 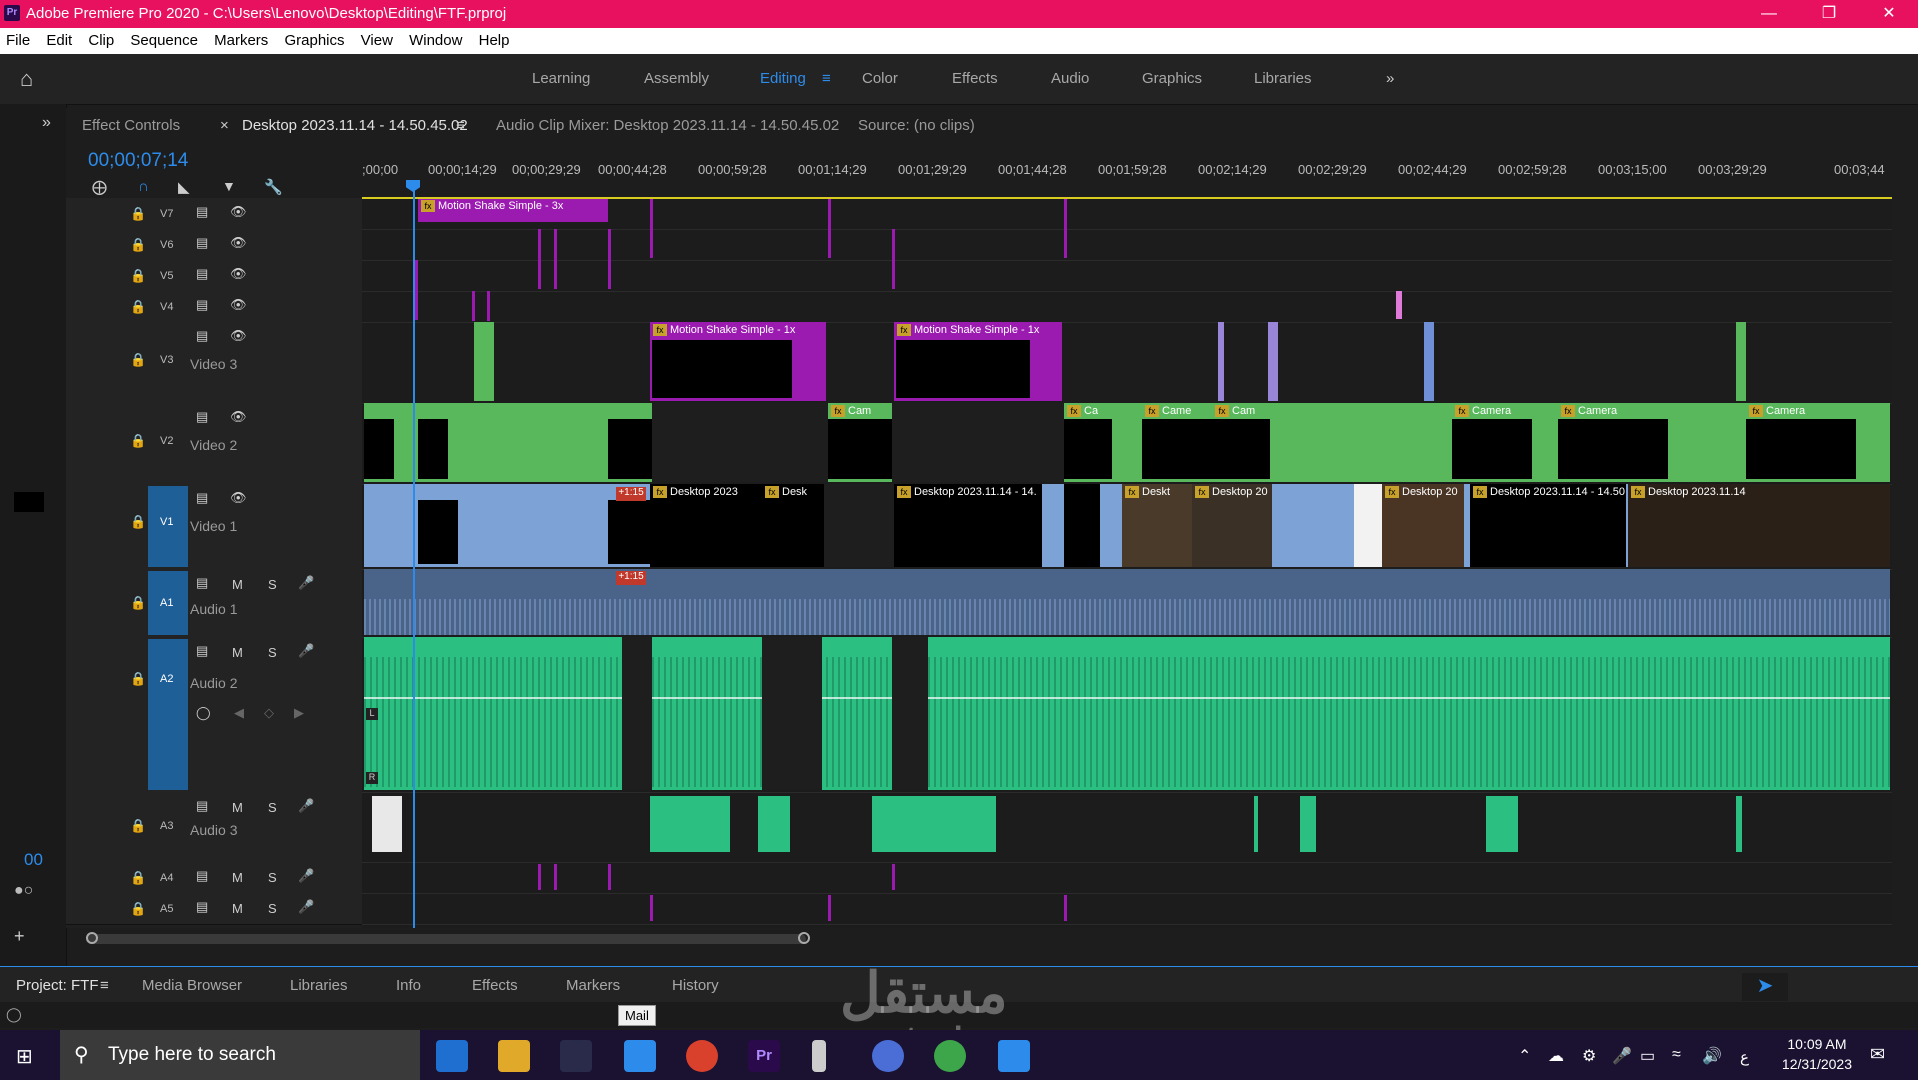 I want to click on language-indicator: ع, so click(x=1744, y=1057).